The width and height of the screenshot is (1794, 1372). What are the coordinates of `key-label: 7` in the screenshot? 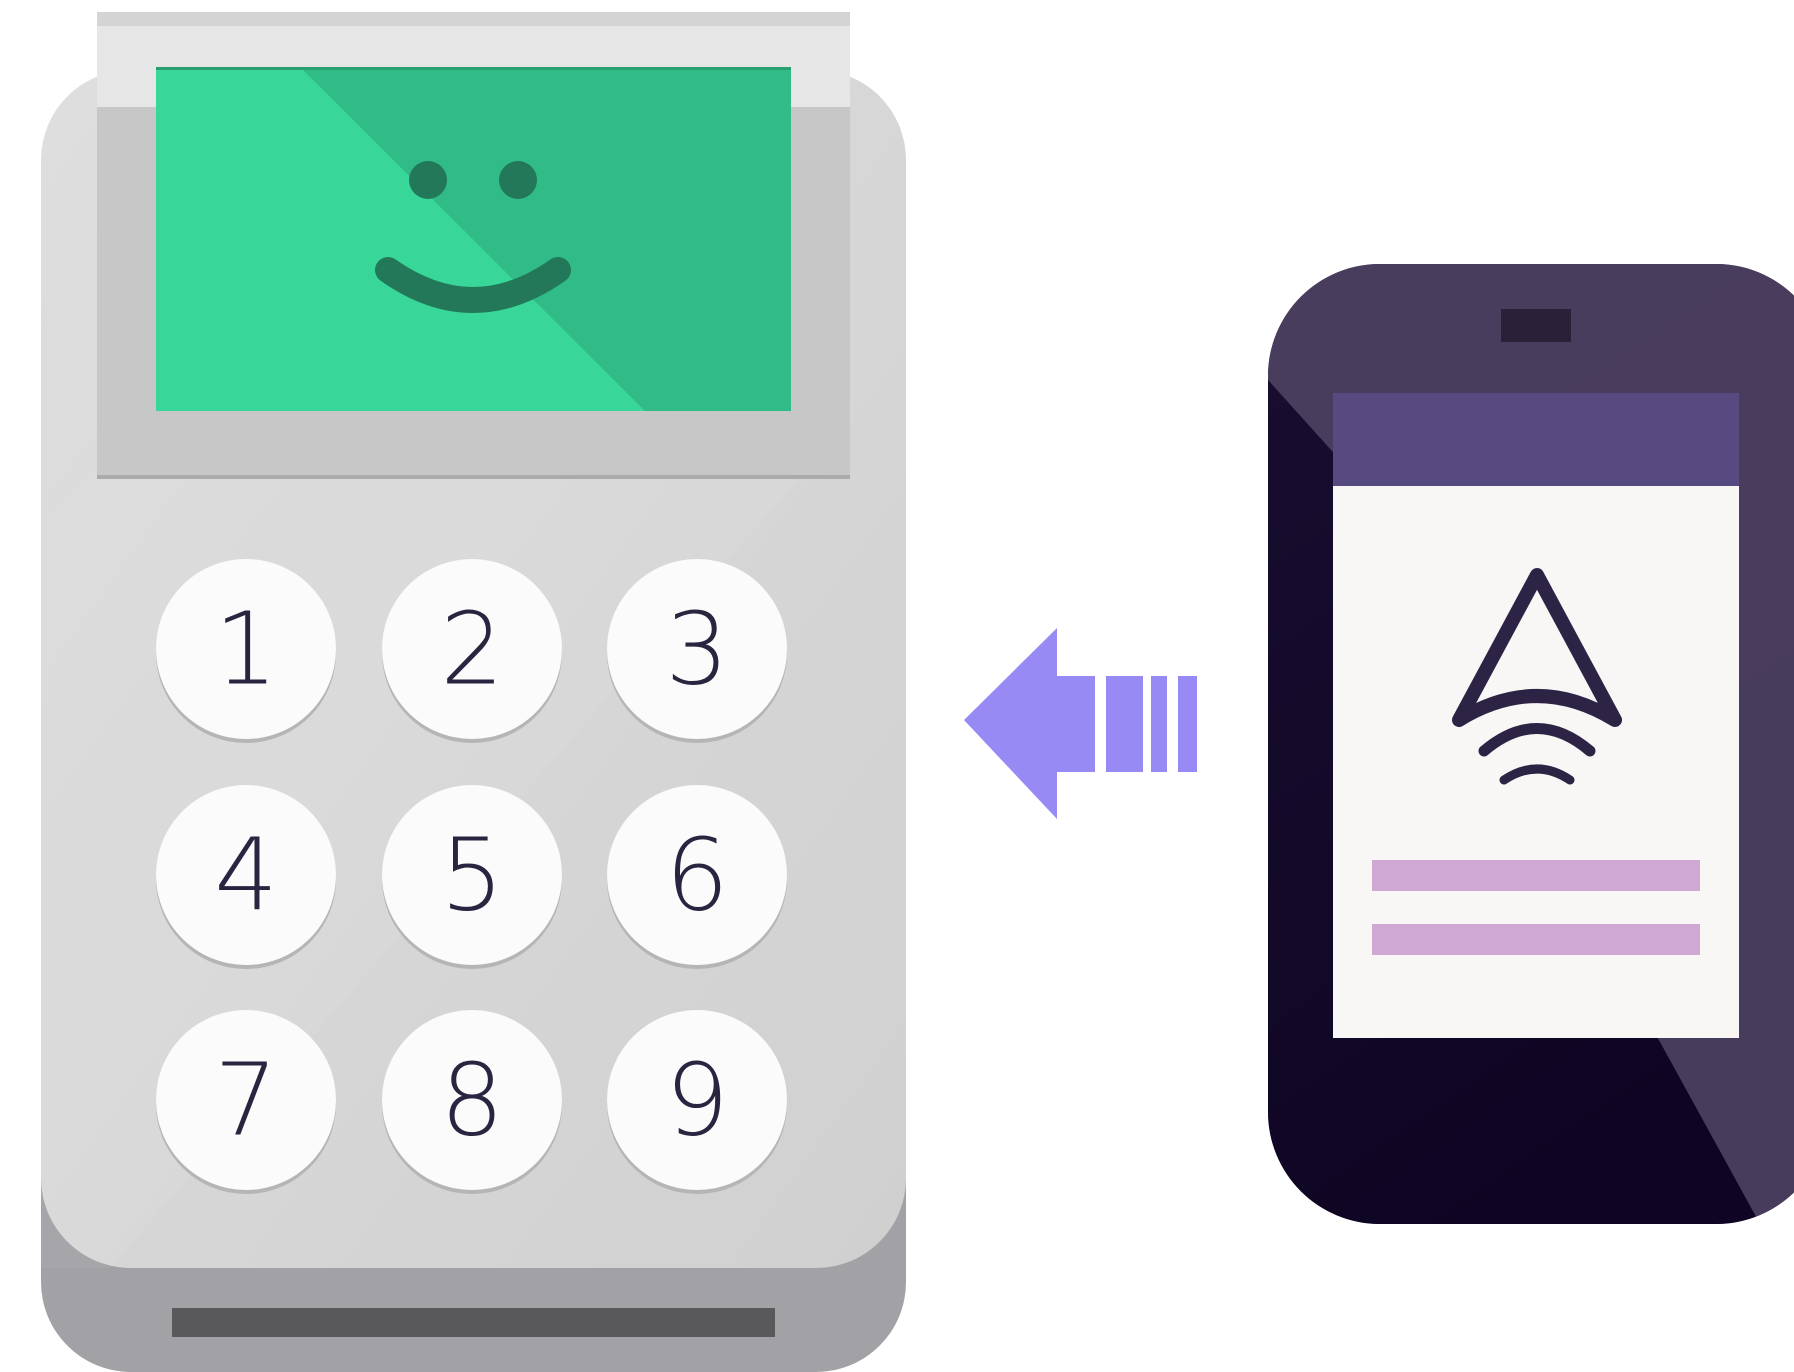 It's located at (246, 1100).